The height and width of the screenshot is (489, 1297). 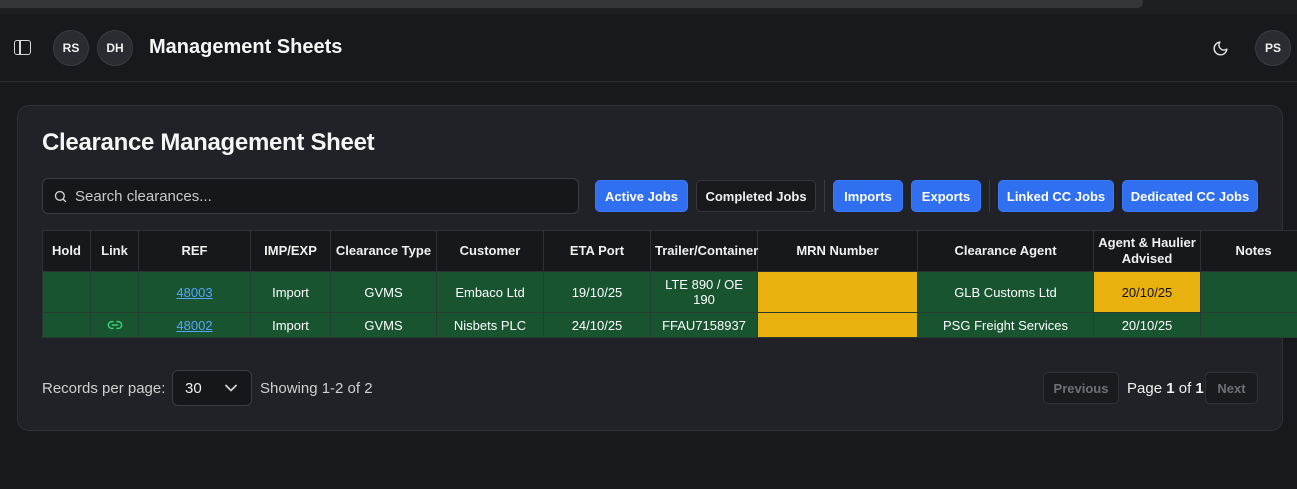 I want to click on user-avatar: PS, so click(x=1273, y=48).